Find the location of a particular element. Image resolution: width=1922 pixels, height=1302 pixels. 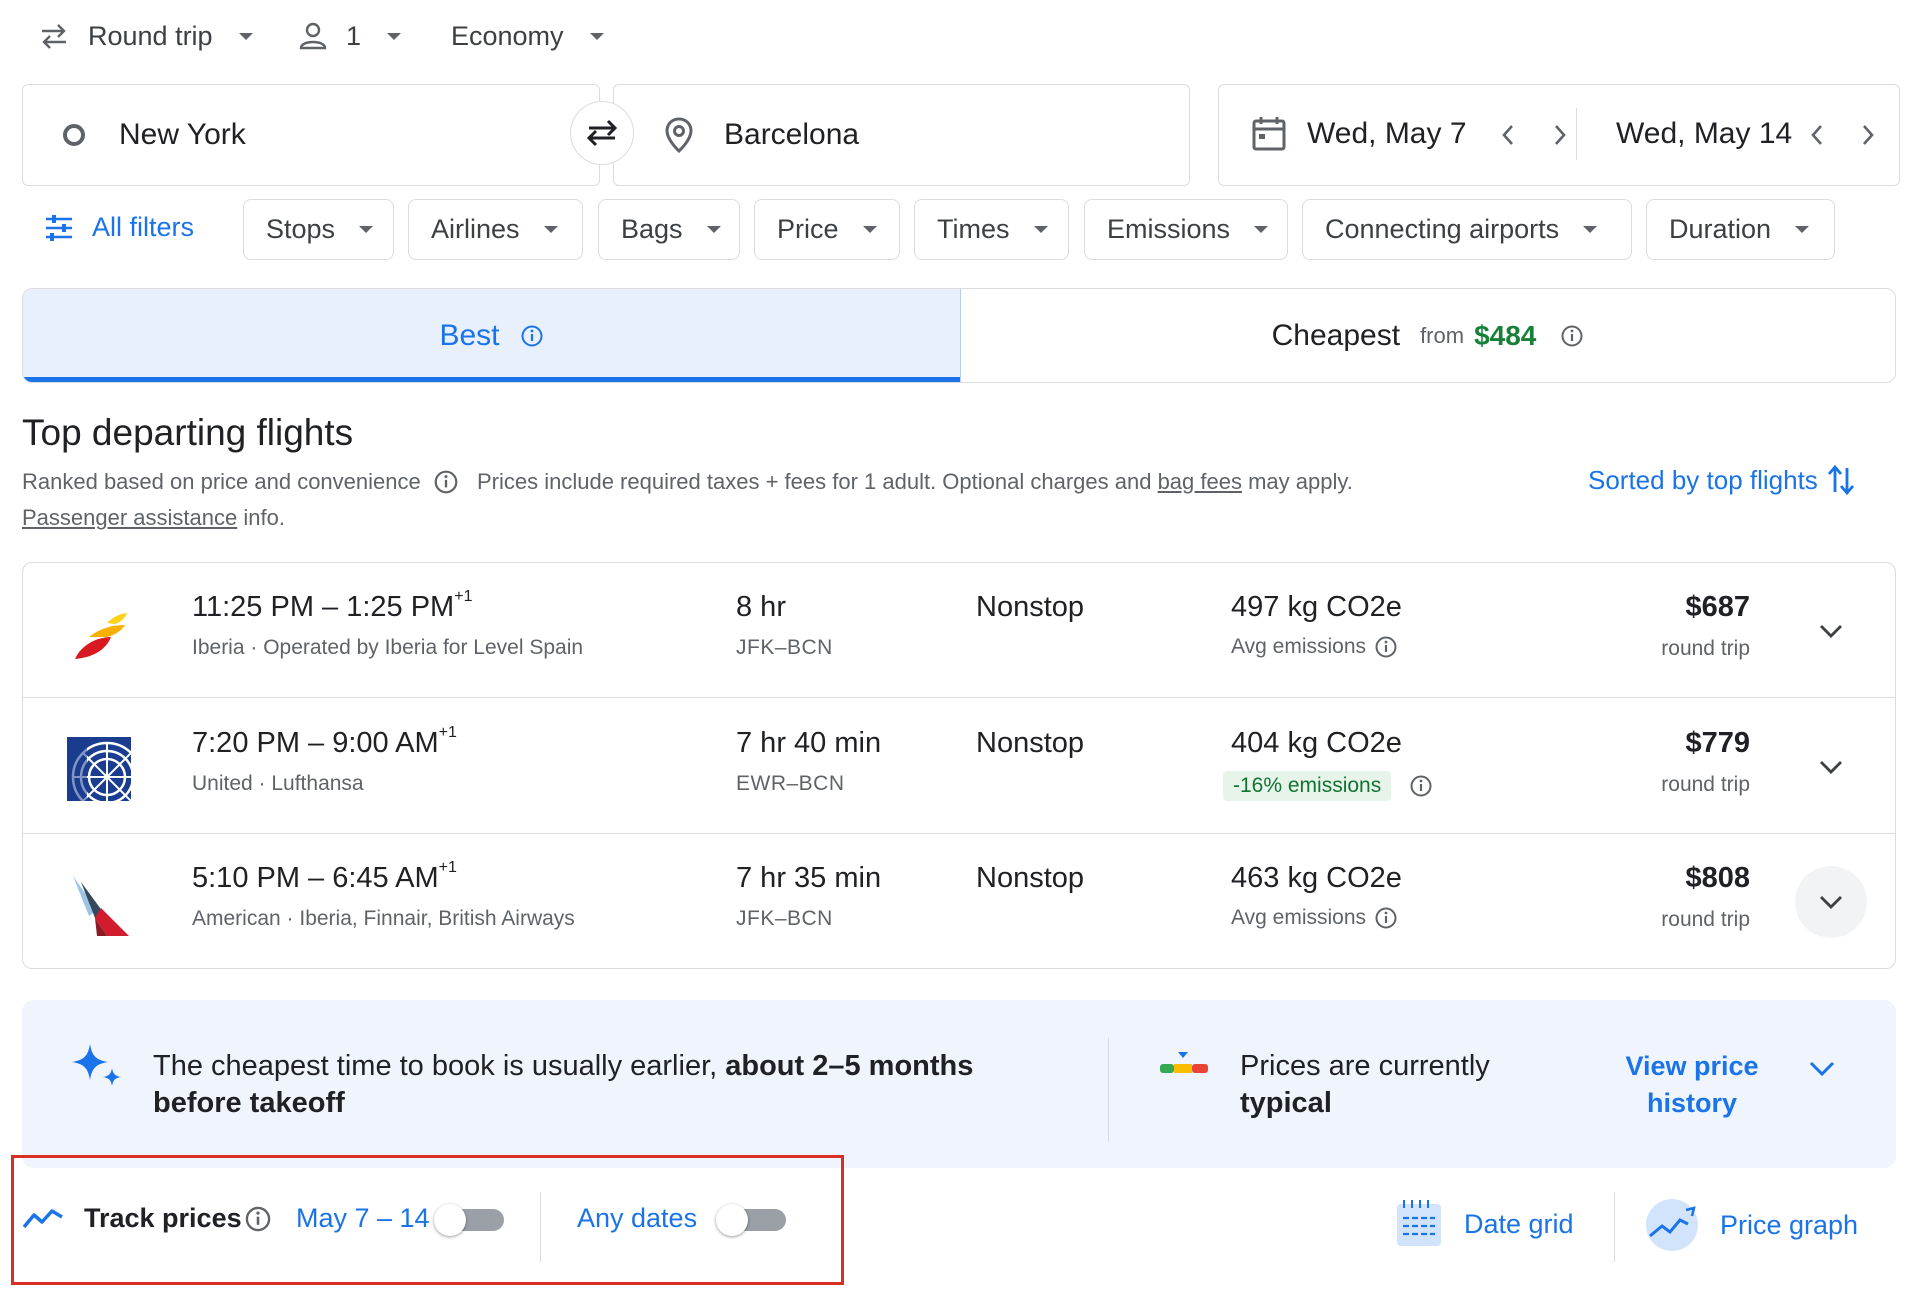

depart-date-value: Wed, May 7 is located at coordinates (1387, 134).